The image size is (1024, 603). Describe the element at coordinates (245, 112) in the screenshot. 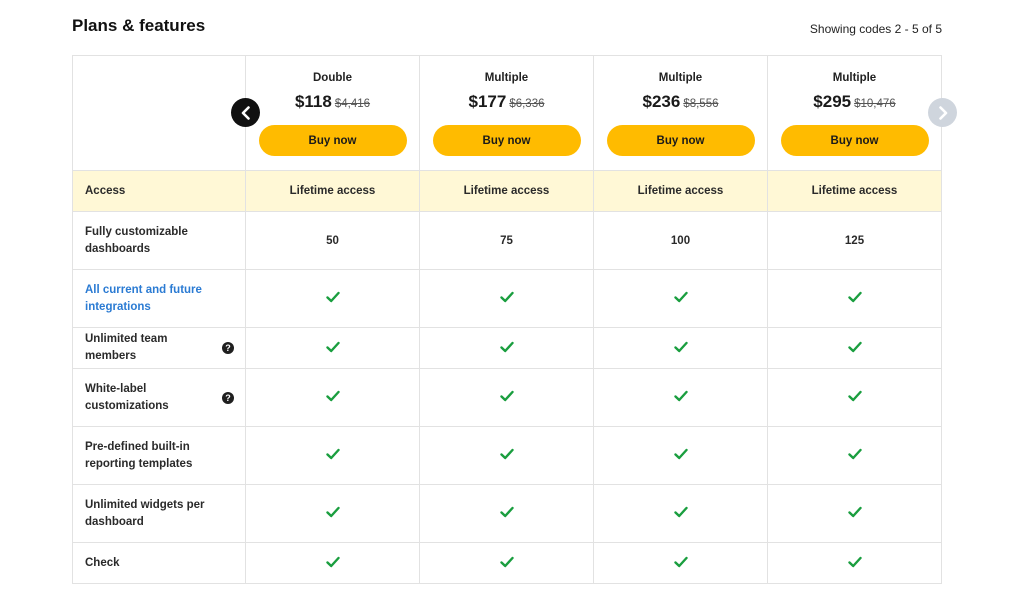

I see `chevron-left-icon` at that location.